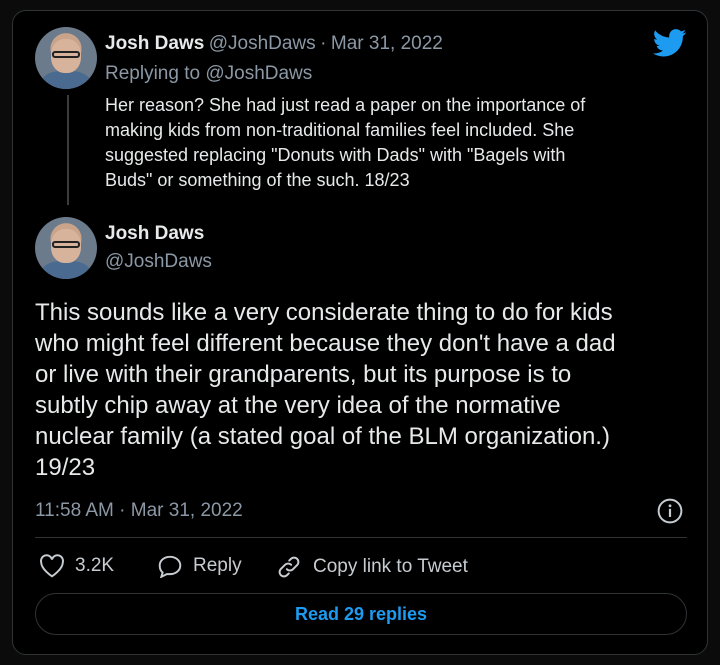 The image size is (720, 665). Describe the element at coordinates (170, 566) in the screenshot. I see `reply-icon` at that location.